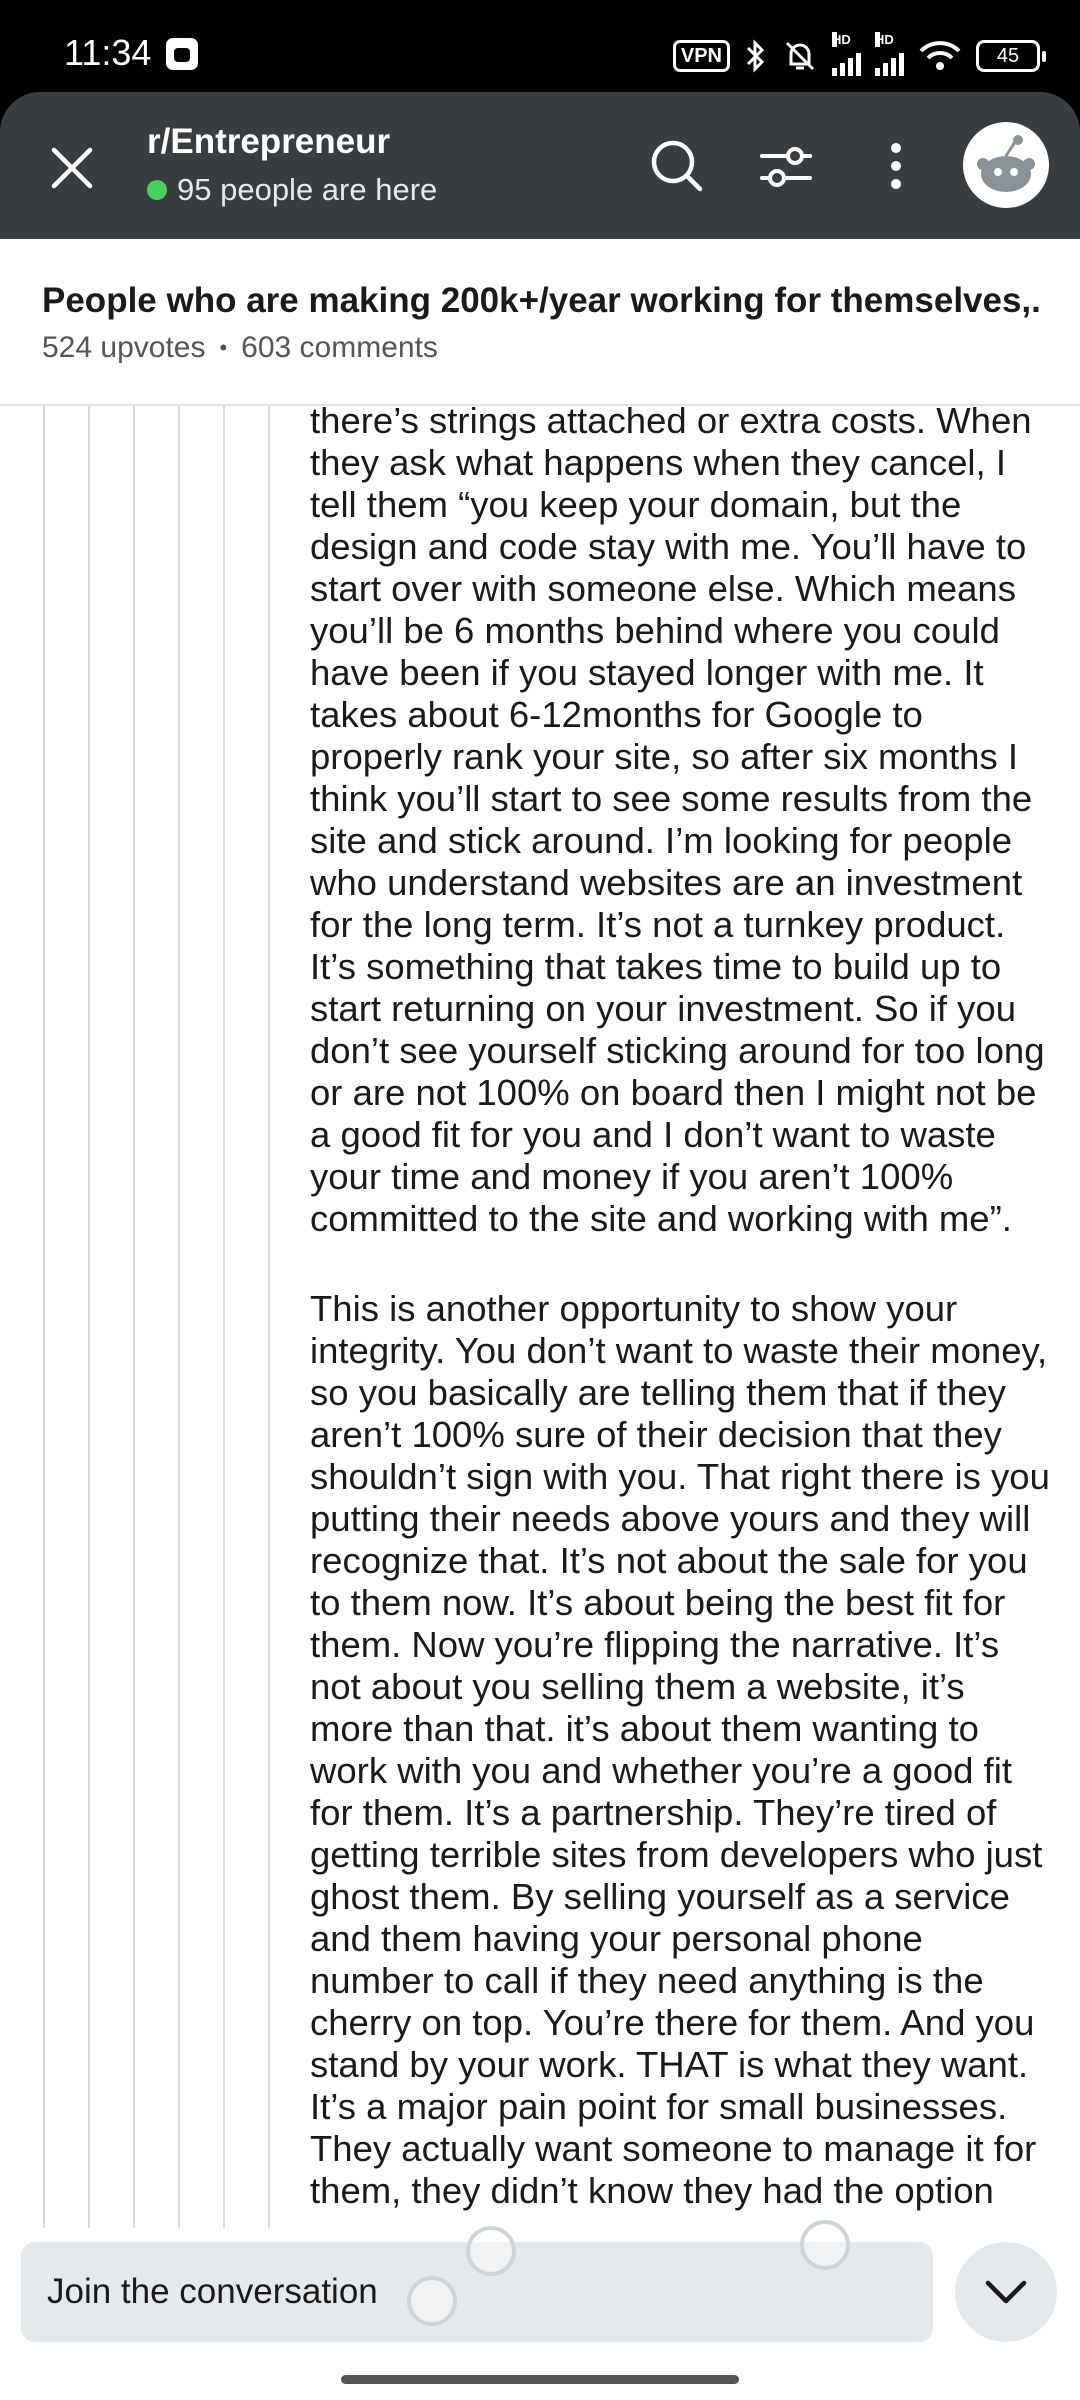 The width and height of the screenshot is (1080, 2400). What do you see at coordinates (72, 168) in the screenshot?
I see `close-icon` at bounding box center [72, 168].